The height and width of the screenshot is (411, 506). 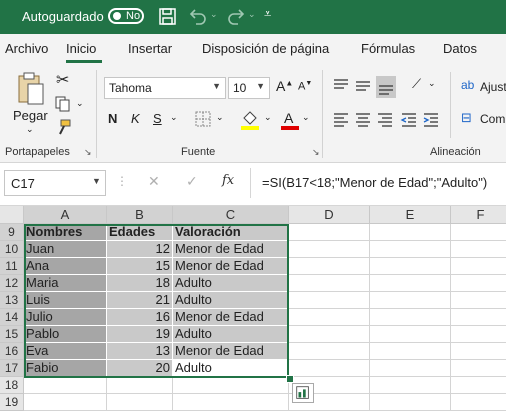 What do you see at coordinates (140, 283) in the screenshot?
I see `cell: 18` at bounding box center [140, 283].